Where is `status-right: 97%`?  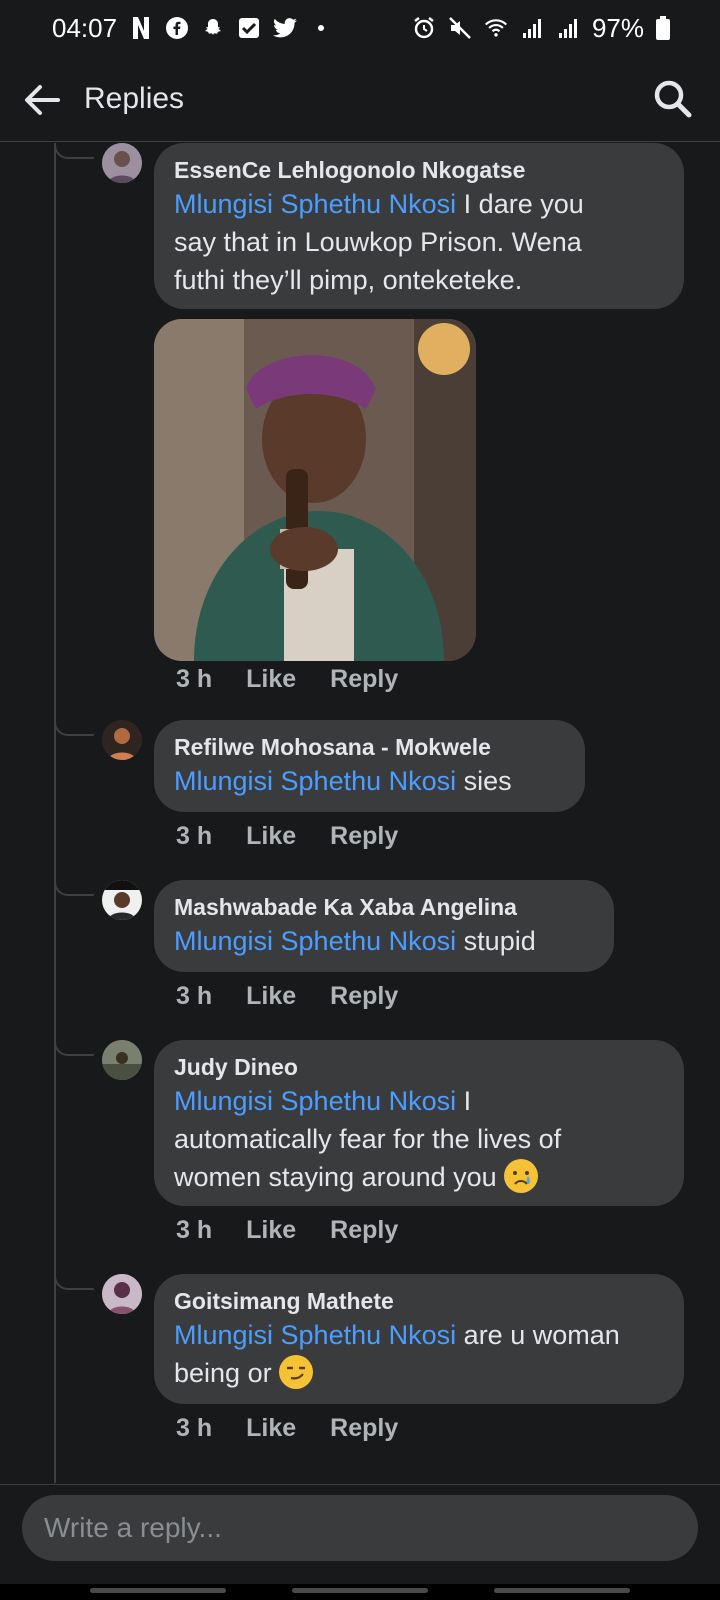 status-right: 97% is located at coordinates (541, 28).